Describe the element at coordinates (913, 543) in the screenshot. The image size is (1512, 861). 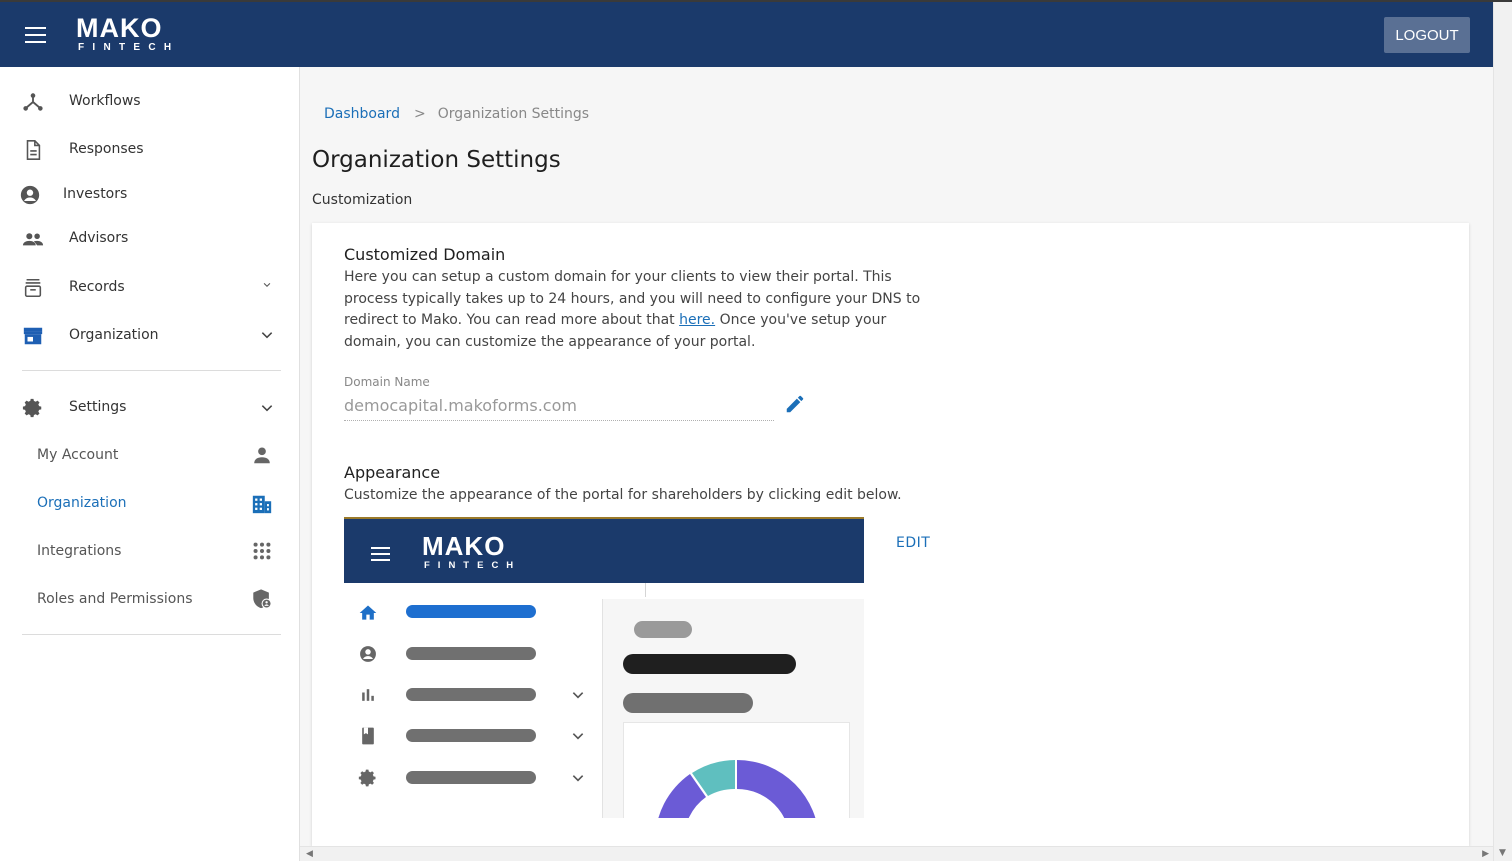
I see `edit-appearance-button: EDIT` at that location.